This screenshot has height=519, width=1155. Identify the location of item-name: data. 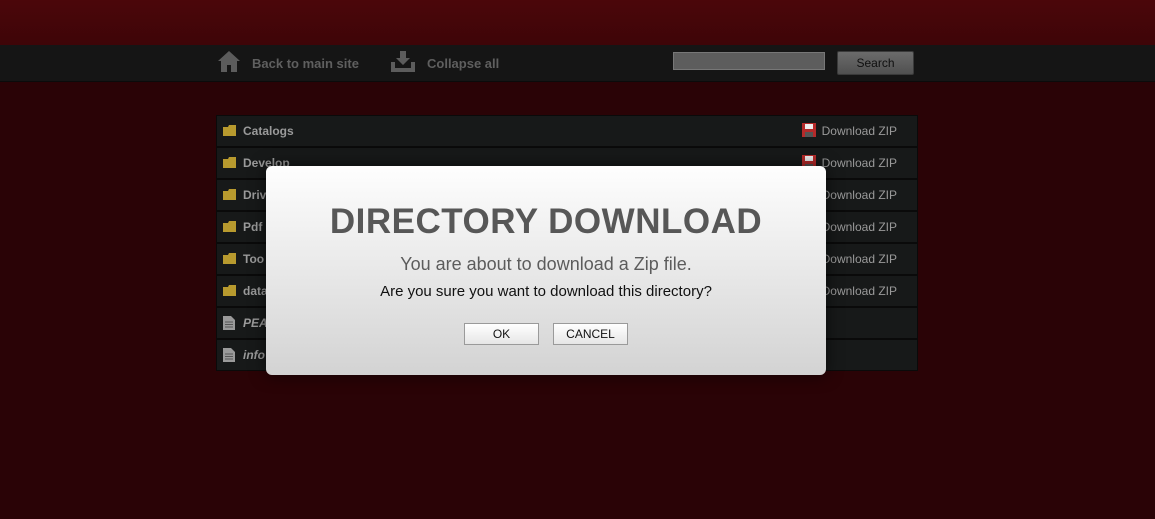
(255, 291).